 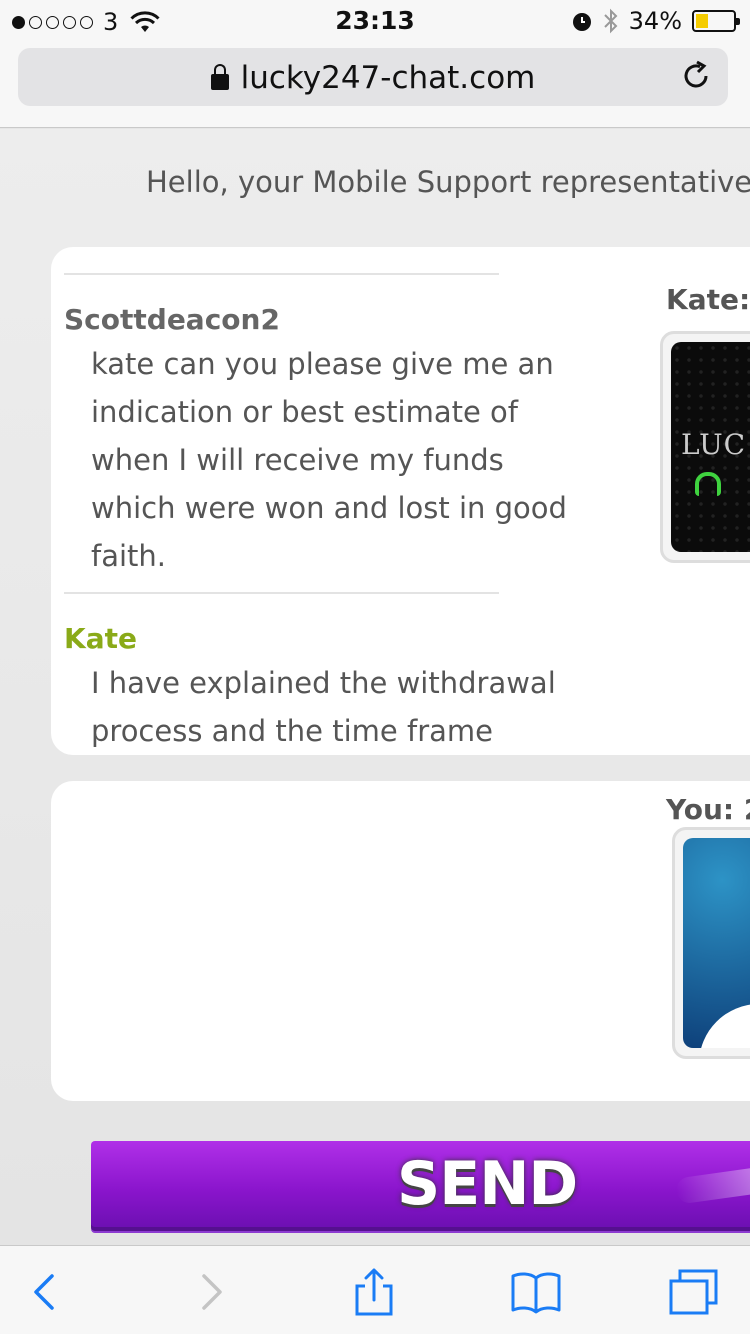 I want to click on reload-icon, so click(x=696, y=76).